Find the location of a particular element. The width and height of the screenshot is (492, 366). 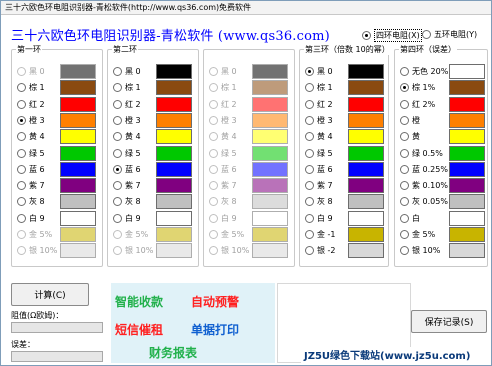

calculate-button: 计算(C) is located at coordinates (50, 294).